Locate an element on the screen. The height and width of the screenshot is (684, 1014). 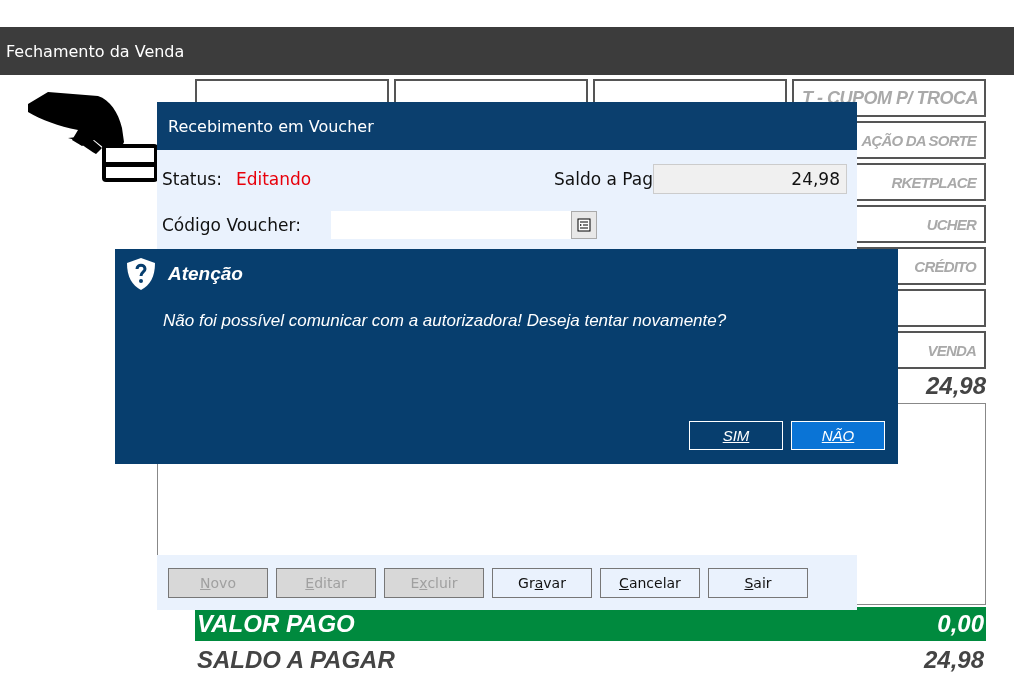
voucher-code-label: Código Voucher: is located at coordinates (231, 225).